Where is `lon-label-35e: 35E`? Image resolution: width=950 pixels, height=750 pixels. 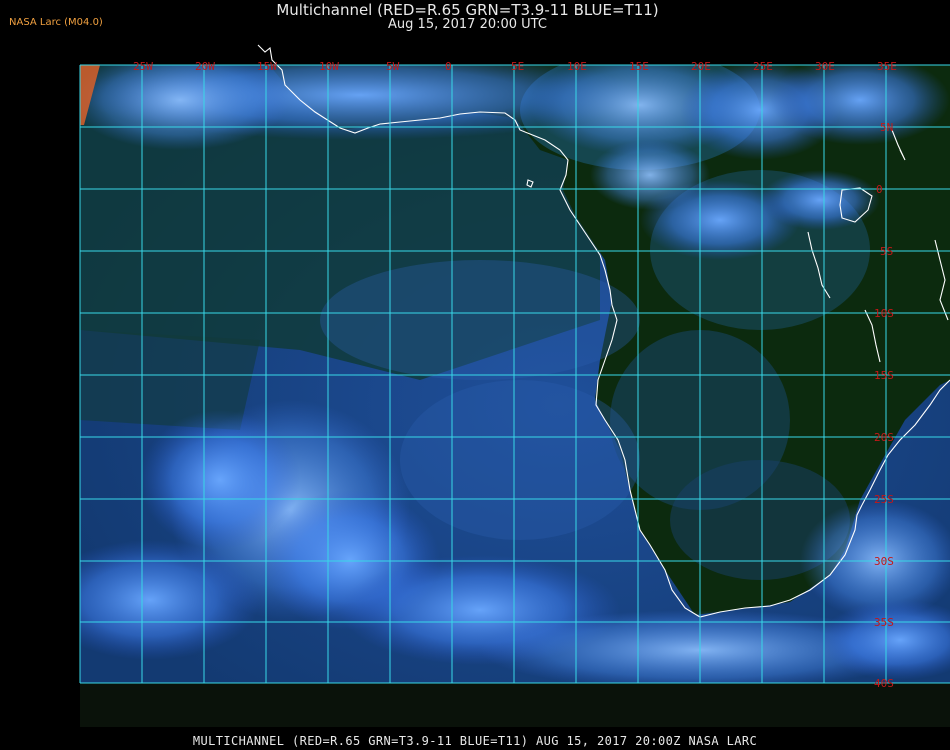 lon-label-35e: 35E is located at coordinates (887, 66).